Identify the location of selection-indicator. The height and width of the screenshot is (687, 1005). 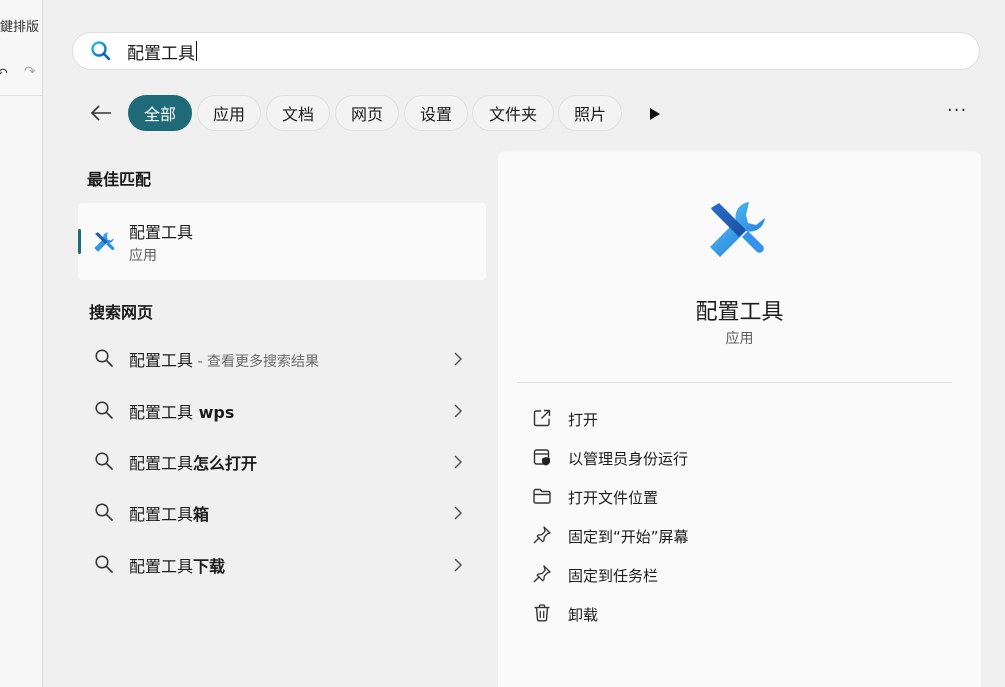
(79, 241).